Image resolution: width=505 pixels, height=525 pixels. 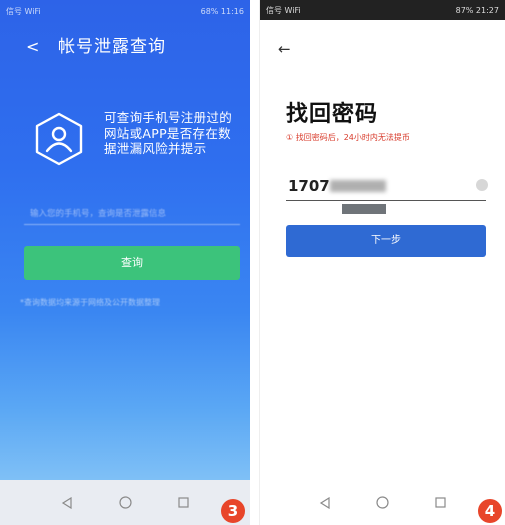 I want to click on warning-notice: ① 找回密码后，24小时内无法提币, so click(x=348, y=137).